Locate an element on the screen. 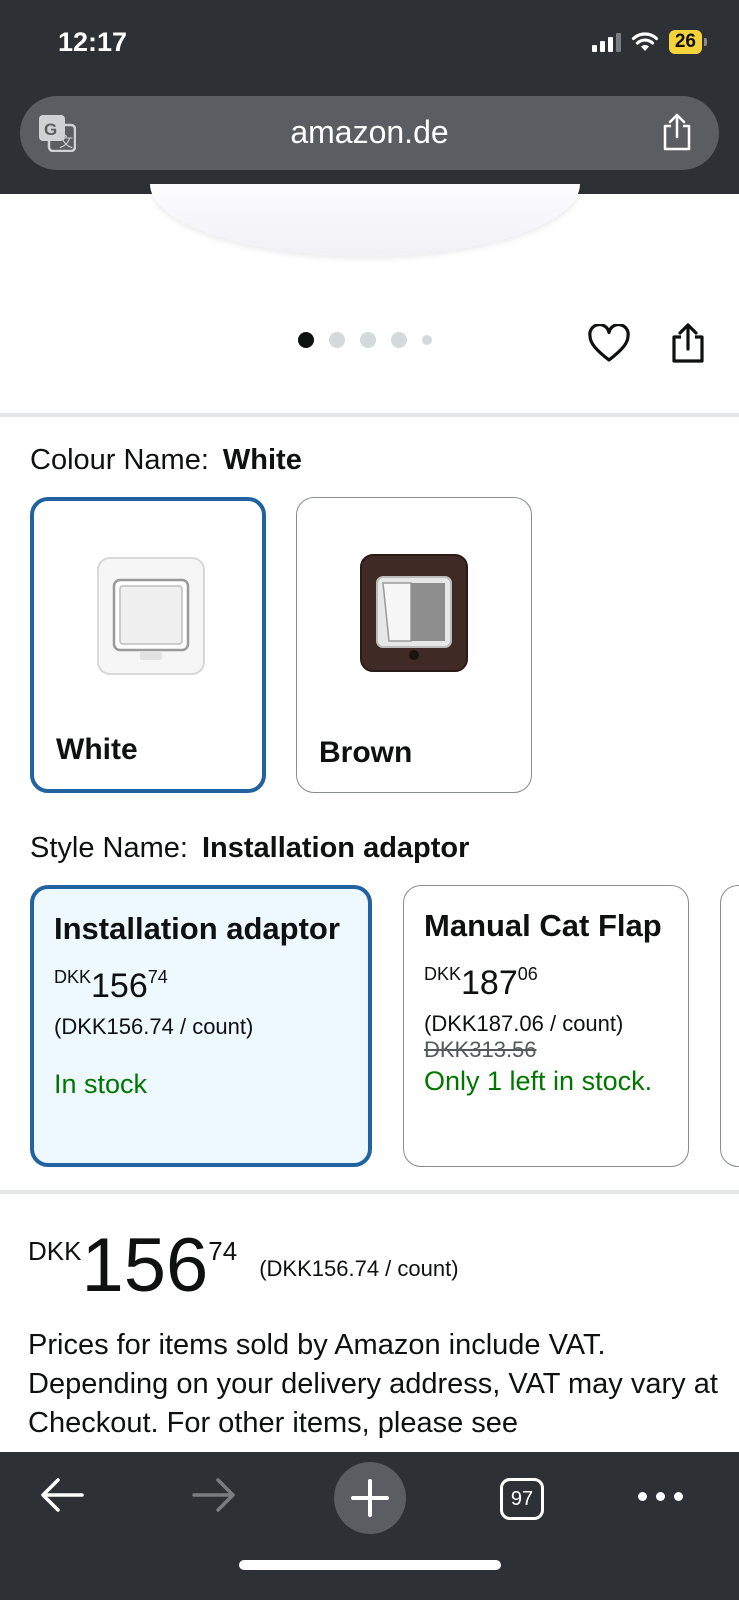  stock-status: In stock is located at coordinates (101, 1084).